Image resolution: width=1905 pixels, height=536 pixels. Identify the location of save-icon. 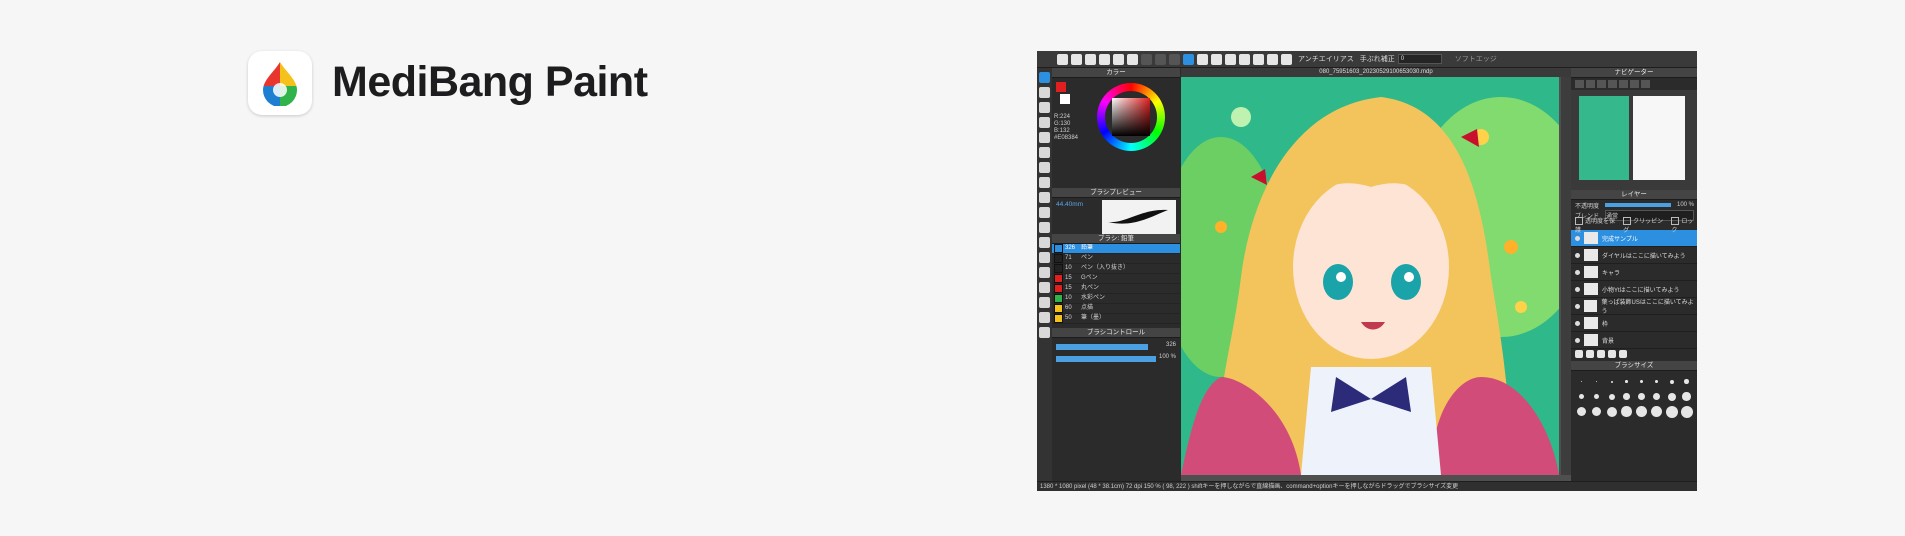
(1090, 59).